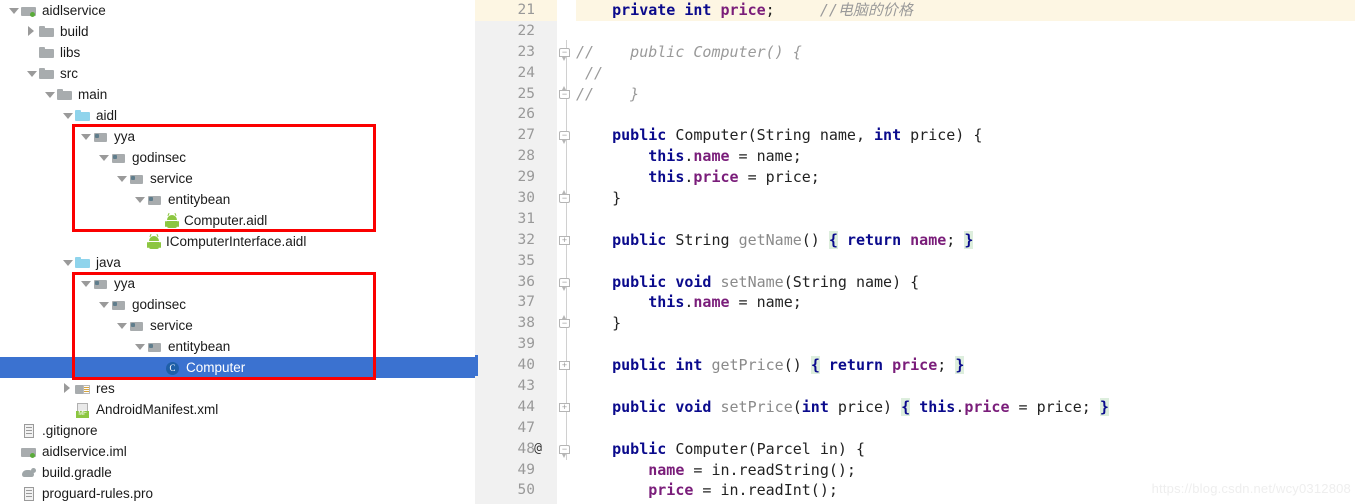 This screenshot has width=1355, height=504. I want to click on tree-item-aidl: aidl, so click(237, 115).